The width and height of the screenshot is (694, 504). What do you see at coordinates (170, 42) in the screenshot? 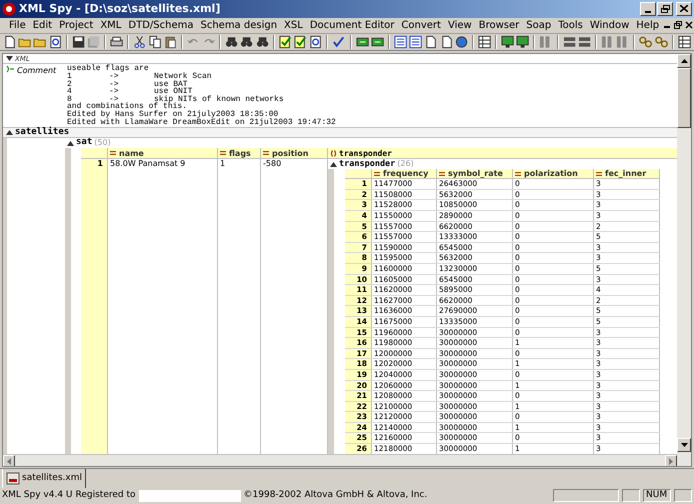
I see `clipboard-icon` at bounding box center [170, 42].